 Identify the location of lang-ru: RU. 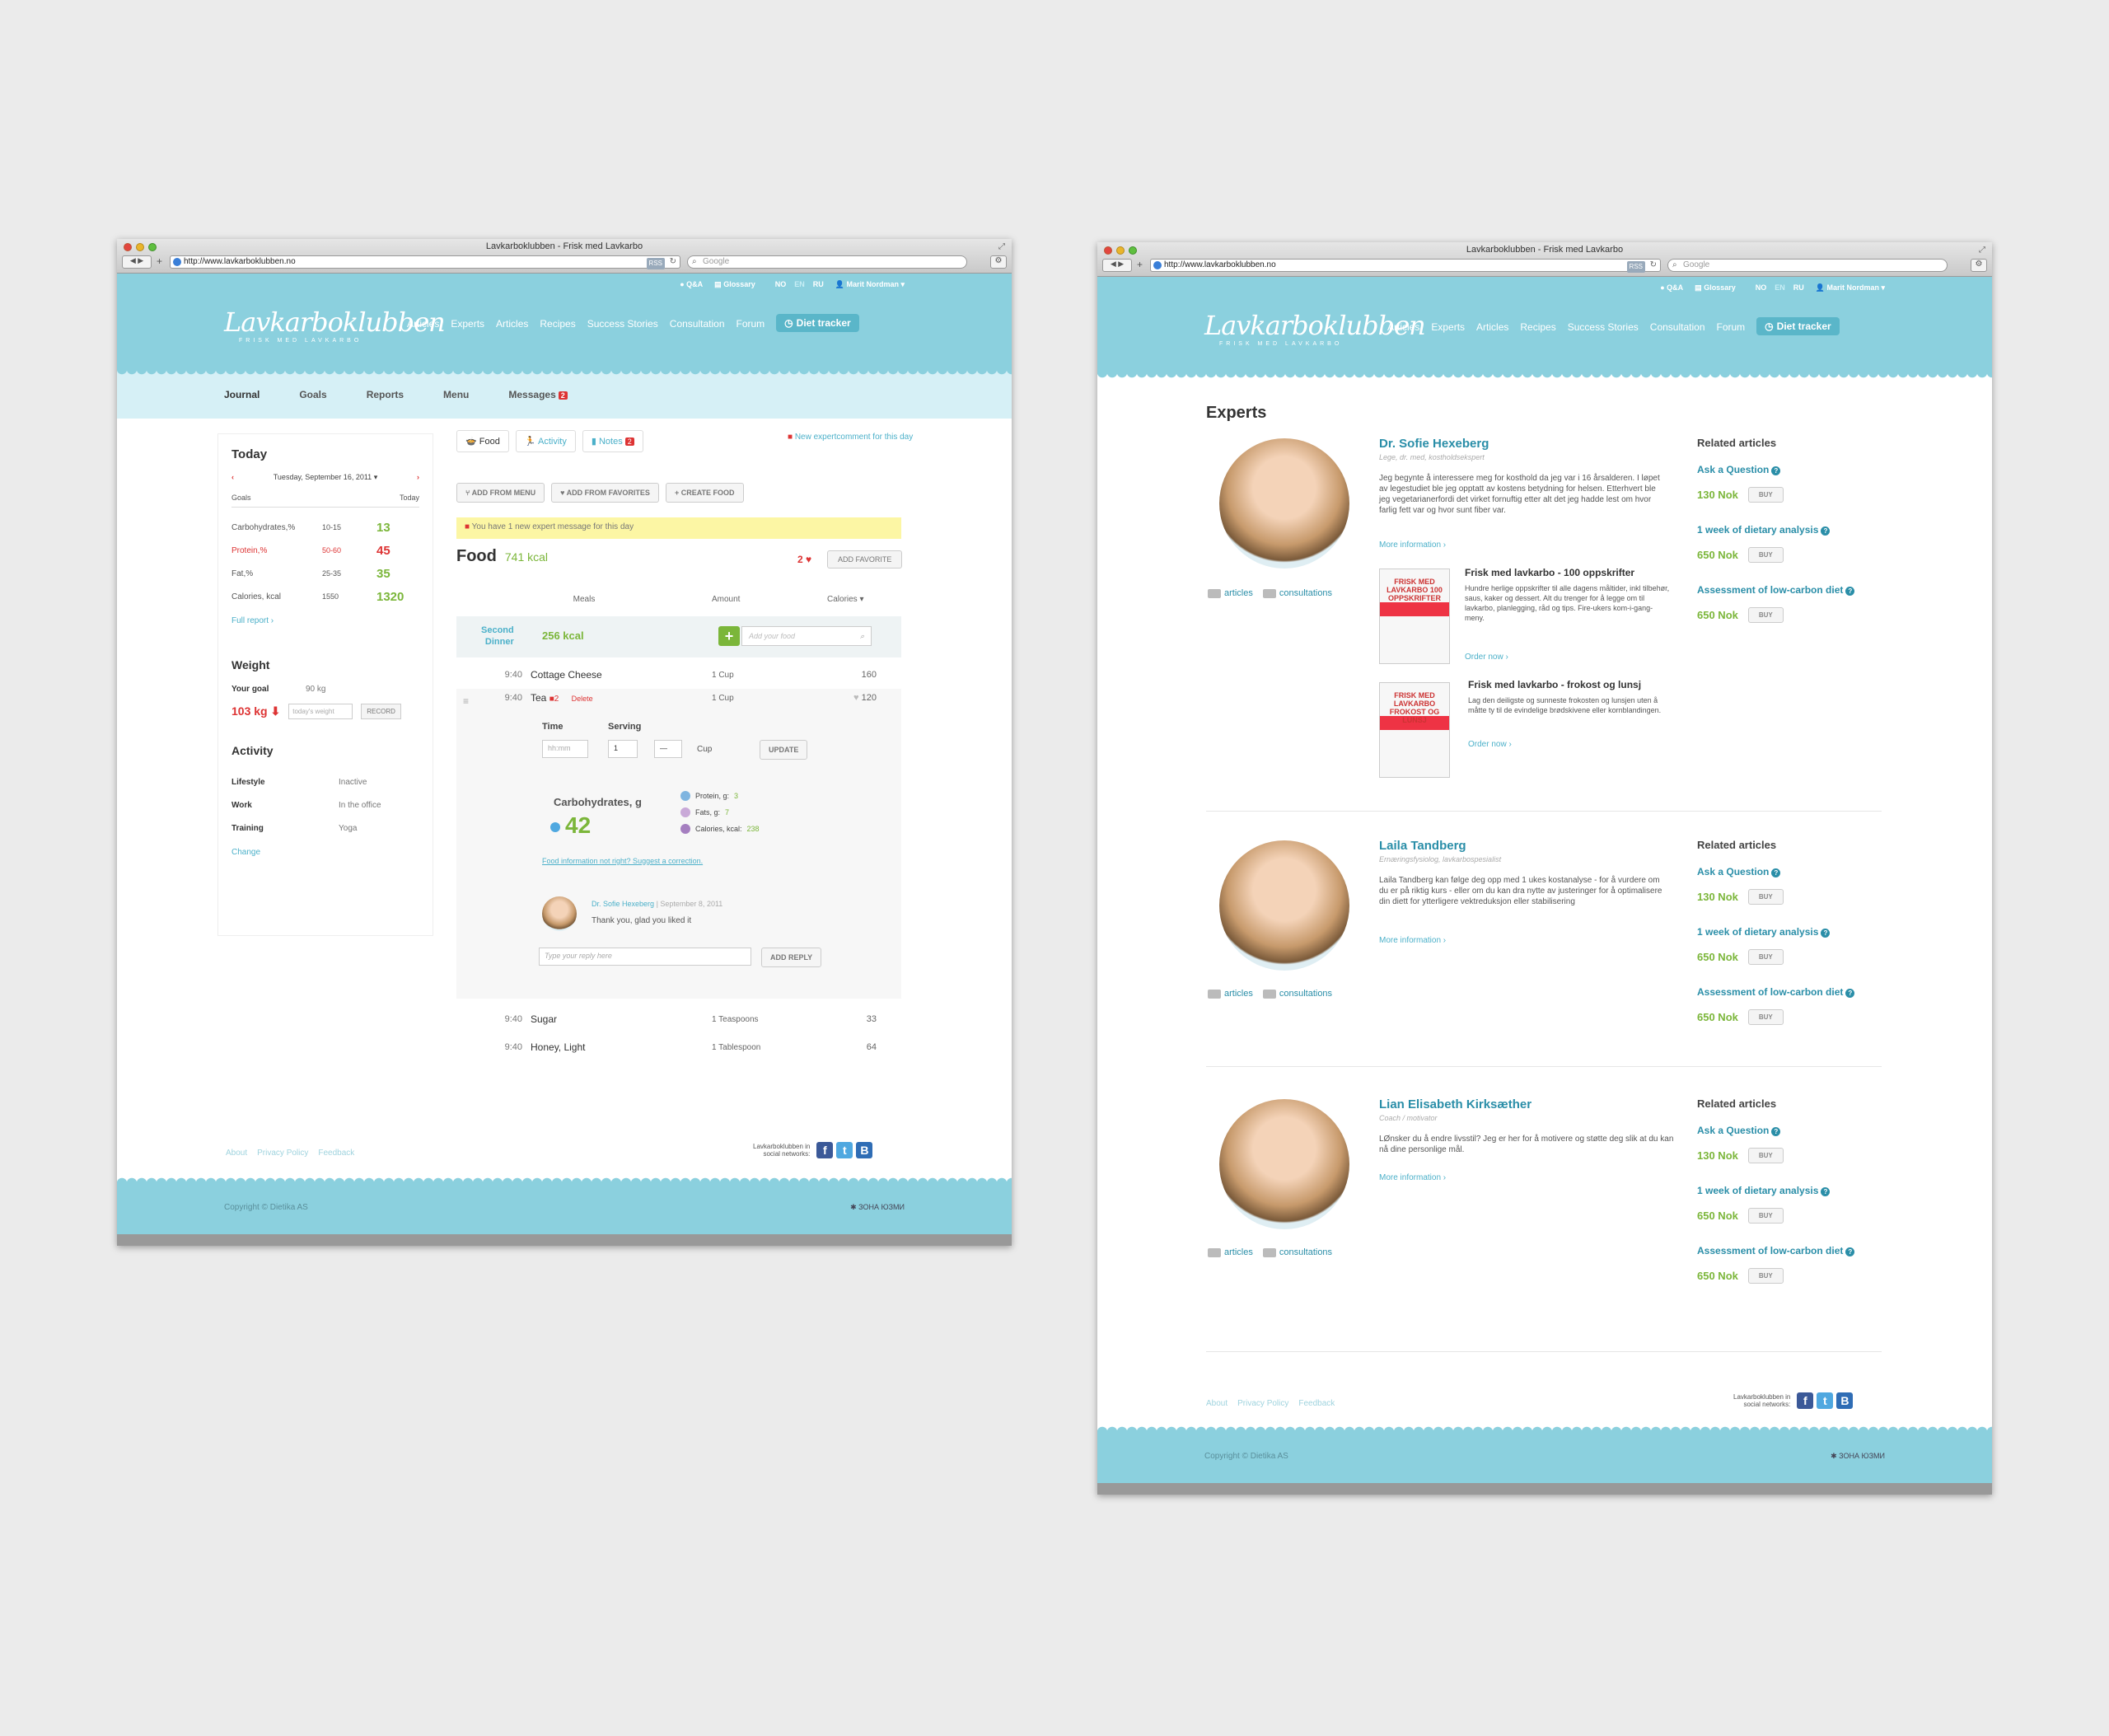
(819, 284).